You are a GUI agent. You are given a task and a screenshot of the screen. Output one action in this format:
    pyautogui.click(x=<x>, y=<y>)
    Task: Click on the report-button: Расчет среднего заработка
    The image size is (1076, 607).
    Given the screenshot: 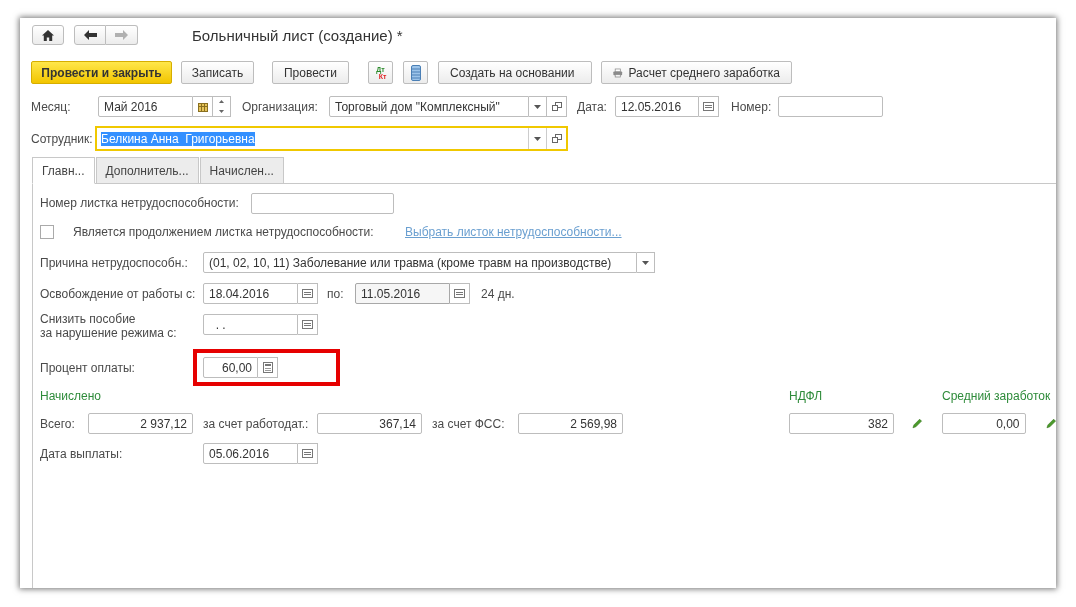 What is the action you would take?
    pyautogui.click(x=696, y=72)
    